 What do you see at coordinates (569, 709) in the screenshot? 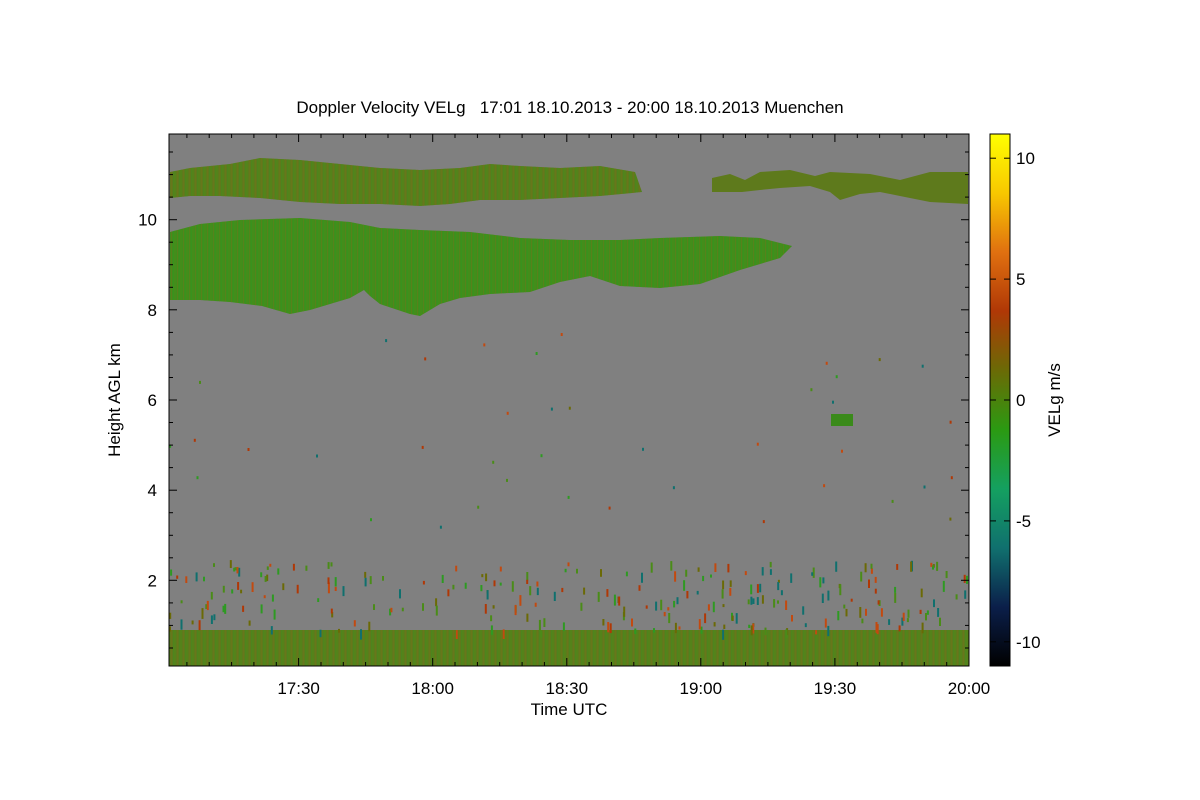
I see `x-axis-label: Time UTC` at bounding box center [569, 709].